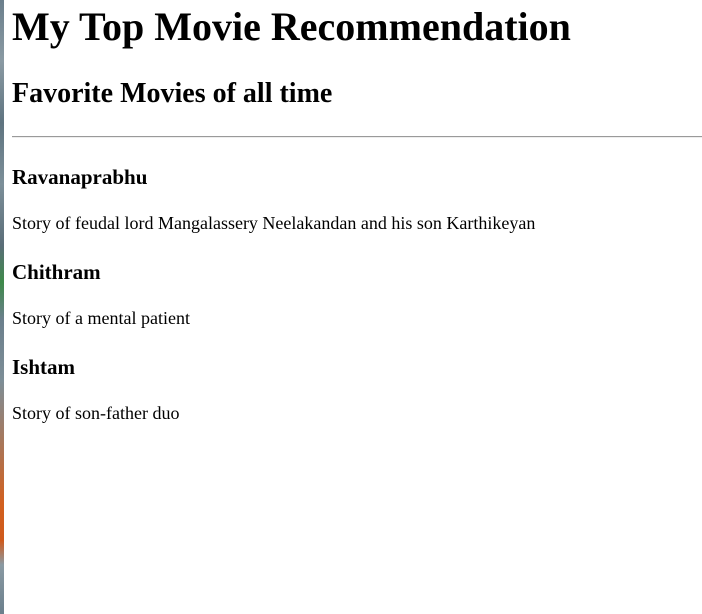 The width and height of the screenshot is (702, 614). Describe the element at coordinates (357, 294) in the screenshot. I see `movie-item-chithram: Chithram Story of a mental patient` at that location.